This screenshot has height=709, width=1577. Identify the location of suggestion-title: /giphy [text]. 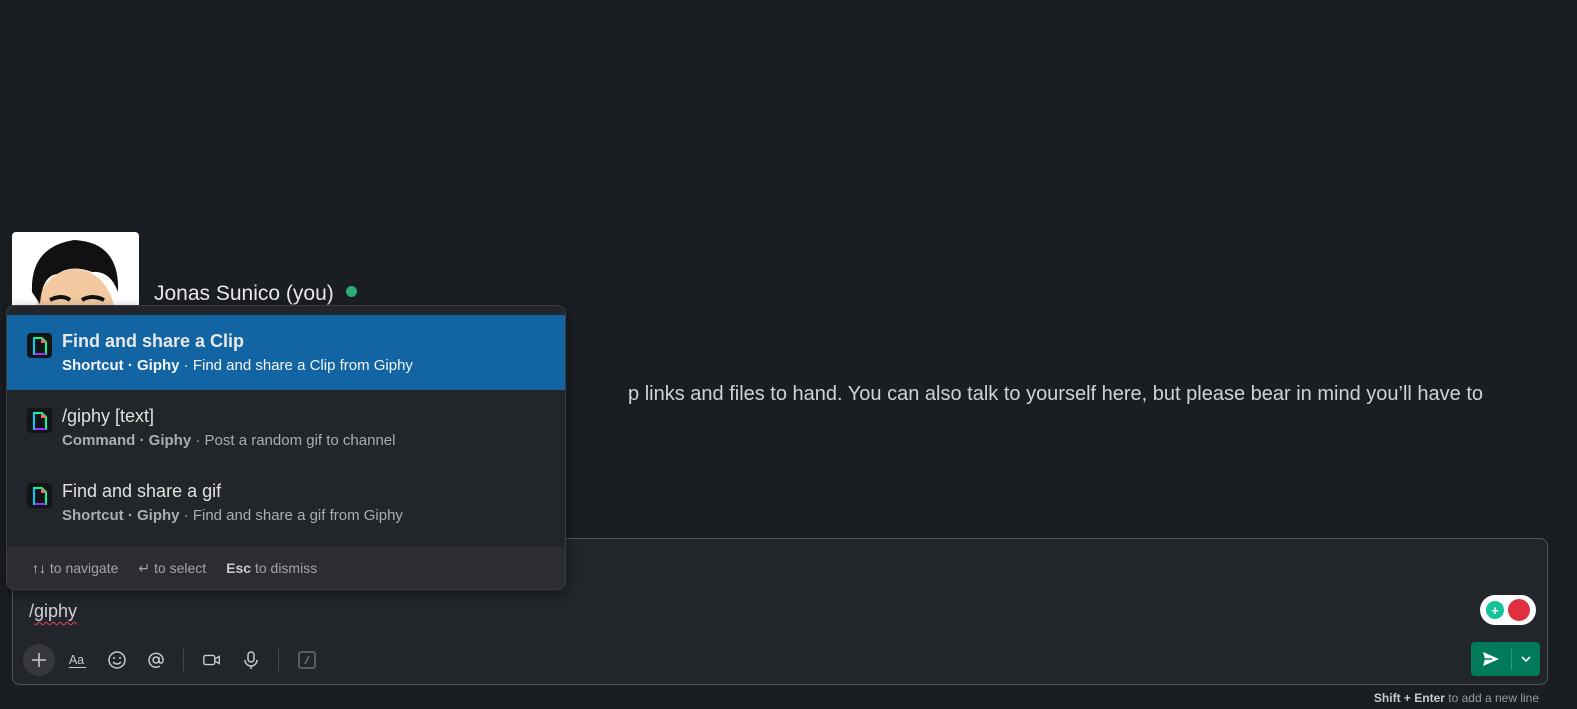
(108, 416).